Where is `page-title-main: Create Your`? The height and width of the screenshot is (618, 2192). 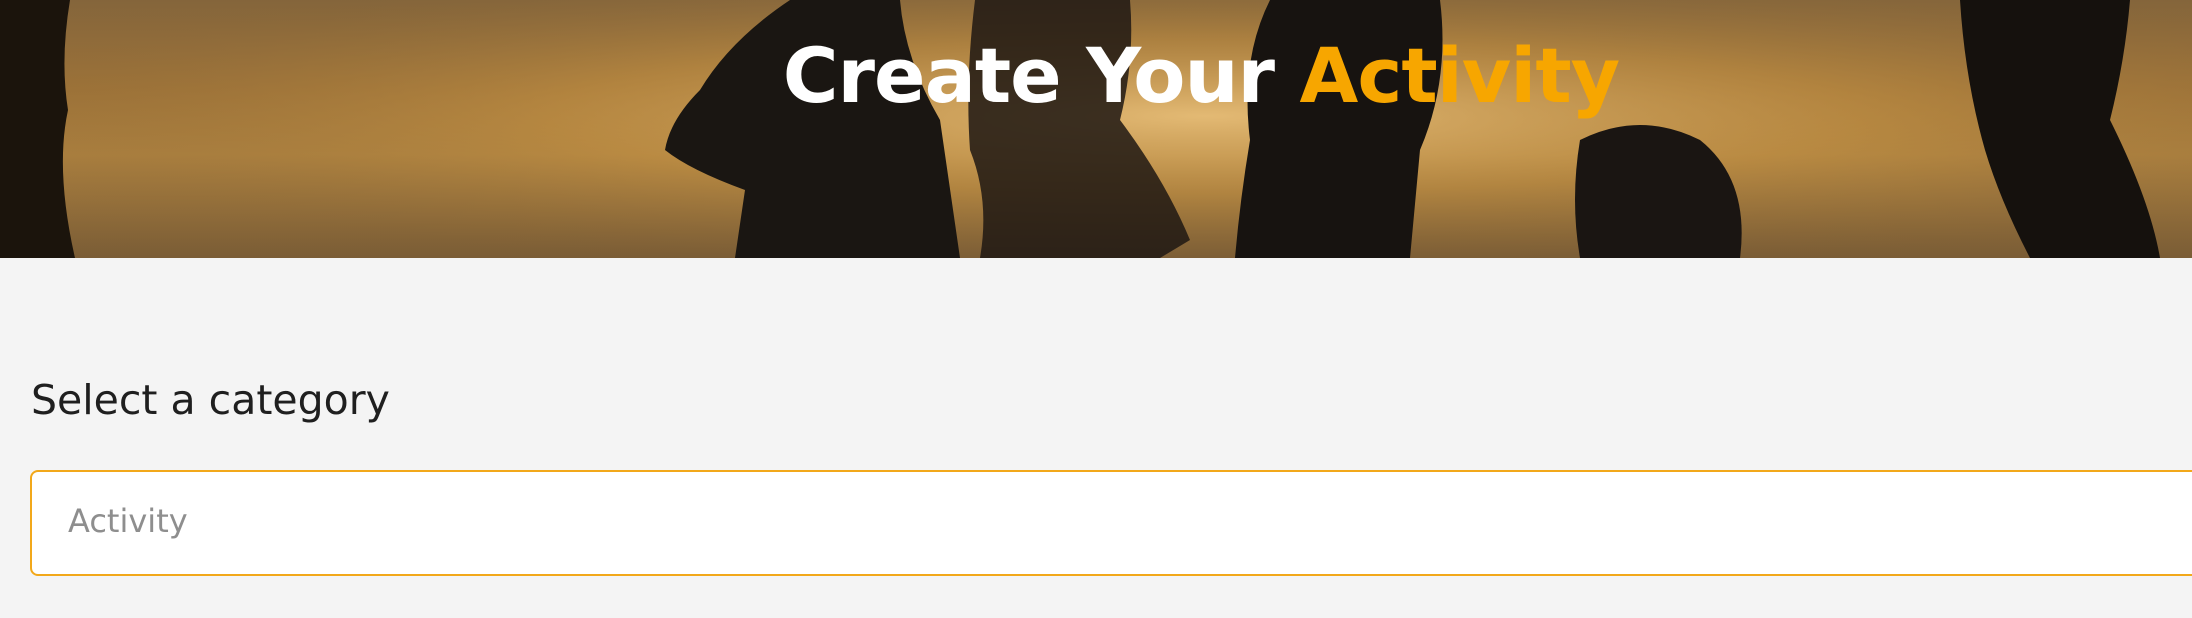
page-title-main: Create Your is located at coordinates (1041, 75).